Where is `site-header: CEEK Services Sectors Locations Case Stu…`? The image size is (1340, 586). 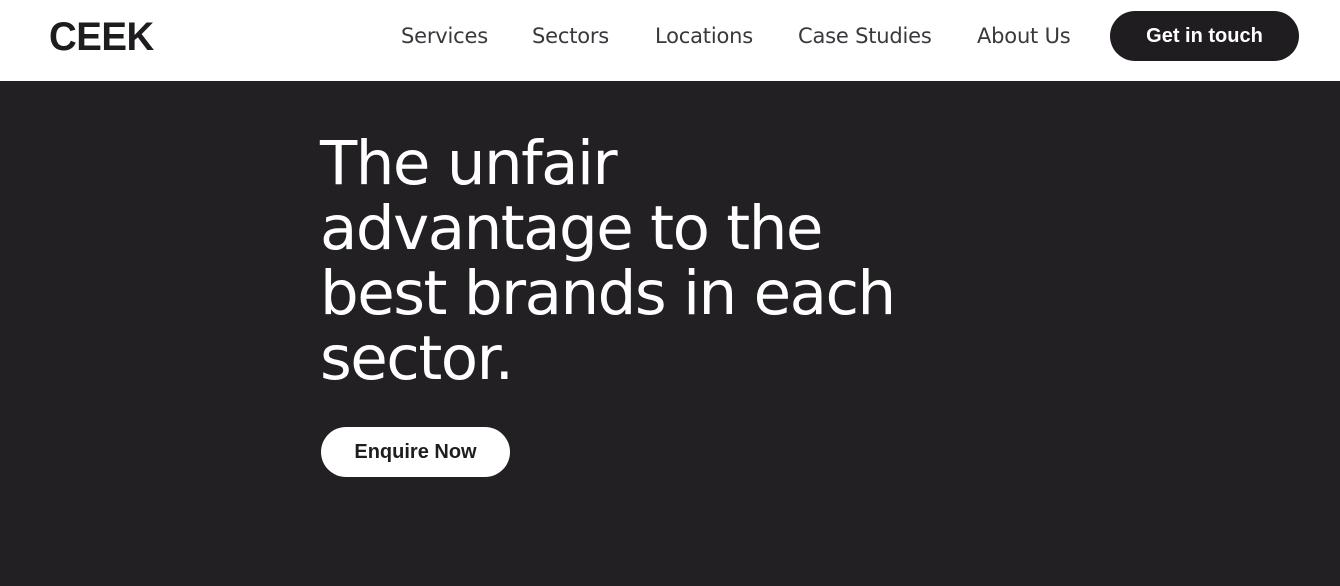 site-header: CEEK Services Sectors Locations Case Stu… is located at coordinates (670, 40).